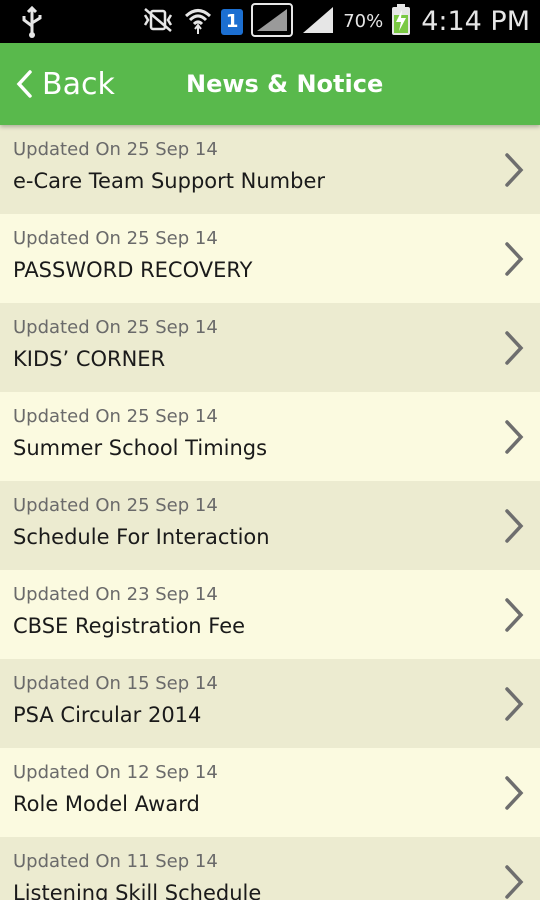 The image size is (540, 900). Describe the element at coordinates (25, 84) in the screenshot. I see `chevron-left-icon` at that location.